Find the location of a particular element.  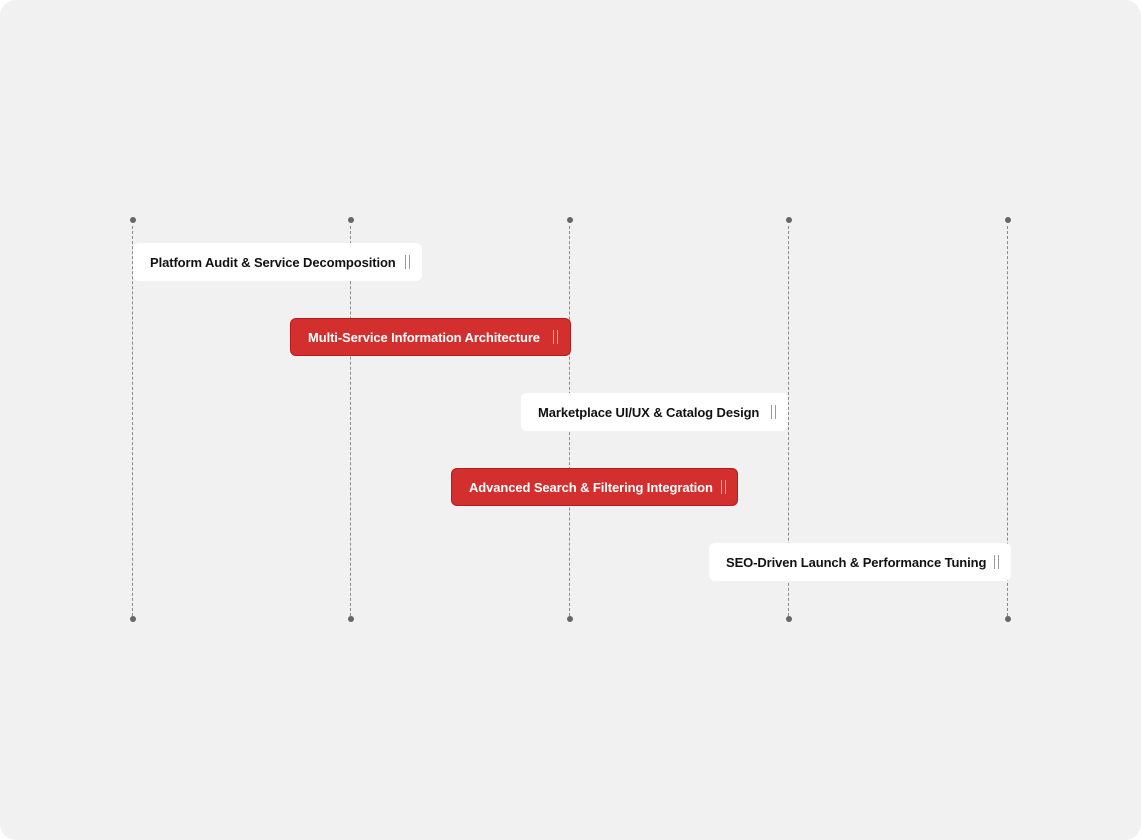

task-bar-marketplace-design: Marketplace UI/UX & Catalog Design is located at coordinates (654, 412).